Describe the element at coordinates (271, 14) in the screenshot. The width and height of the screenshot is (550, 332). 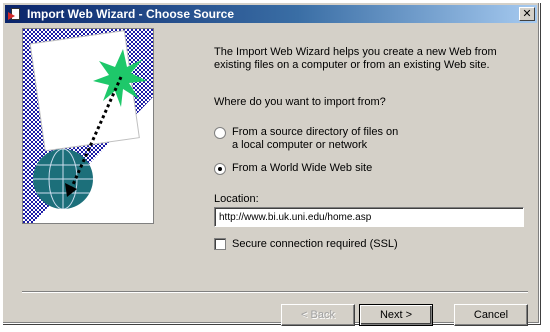
I see `title-bar: Import Web Wizard - Choose Source ✕` at that location.